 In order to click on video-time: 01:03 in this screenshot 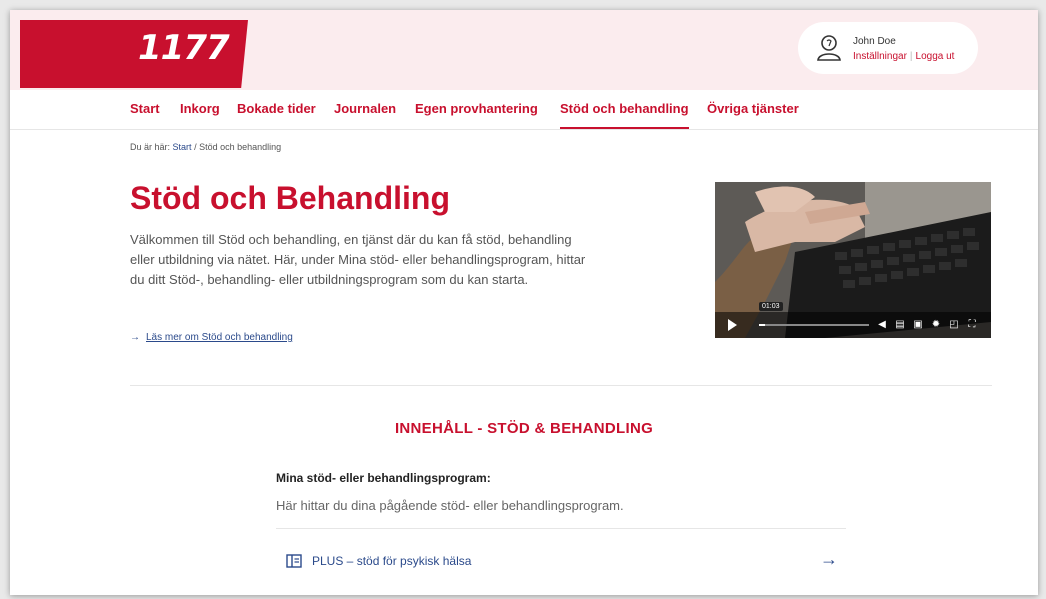, I will do `click(771, 306)`.